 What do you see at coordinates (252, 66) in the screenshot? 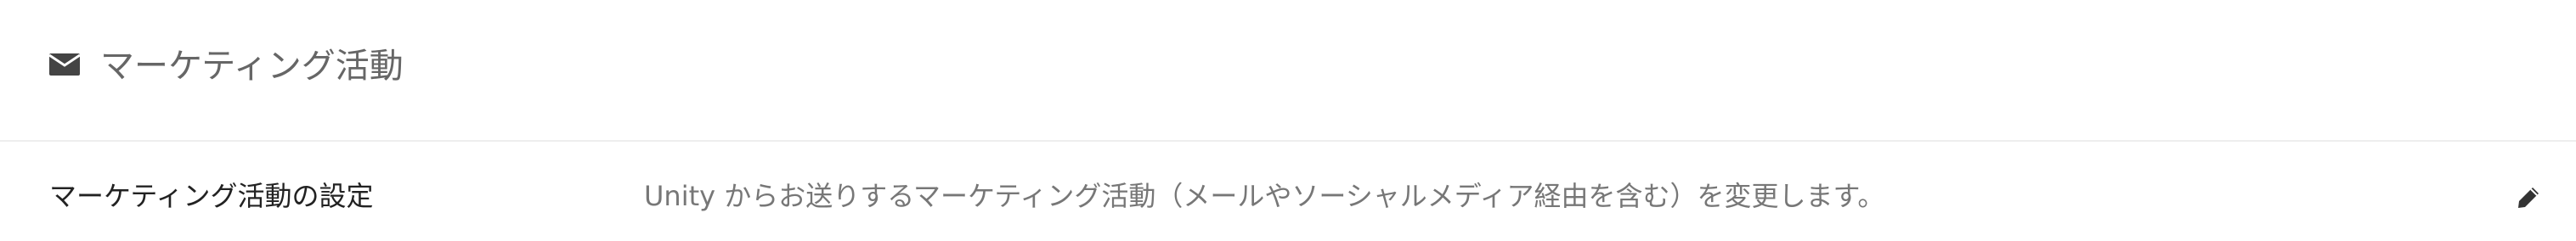
I see `section-title: マーケティング活動` at bounding box center [252, 66].